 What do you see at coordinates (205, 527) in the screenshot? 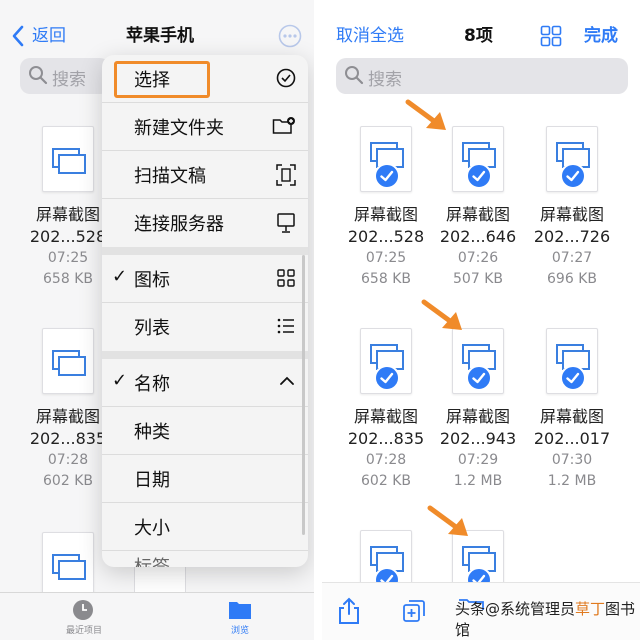
I see `menu-item-sort-size: 大小` at bounding box center [205, 527].